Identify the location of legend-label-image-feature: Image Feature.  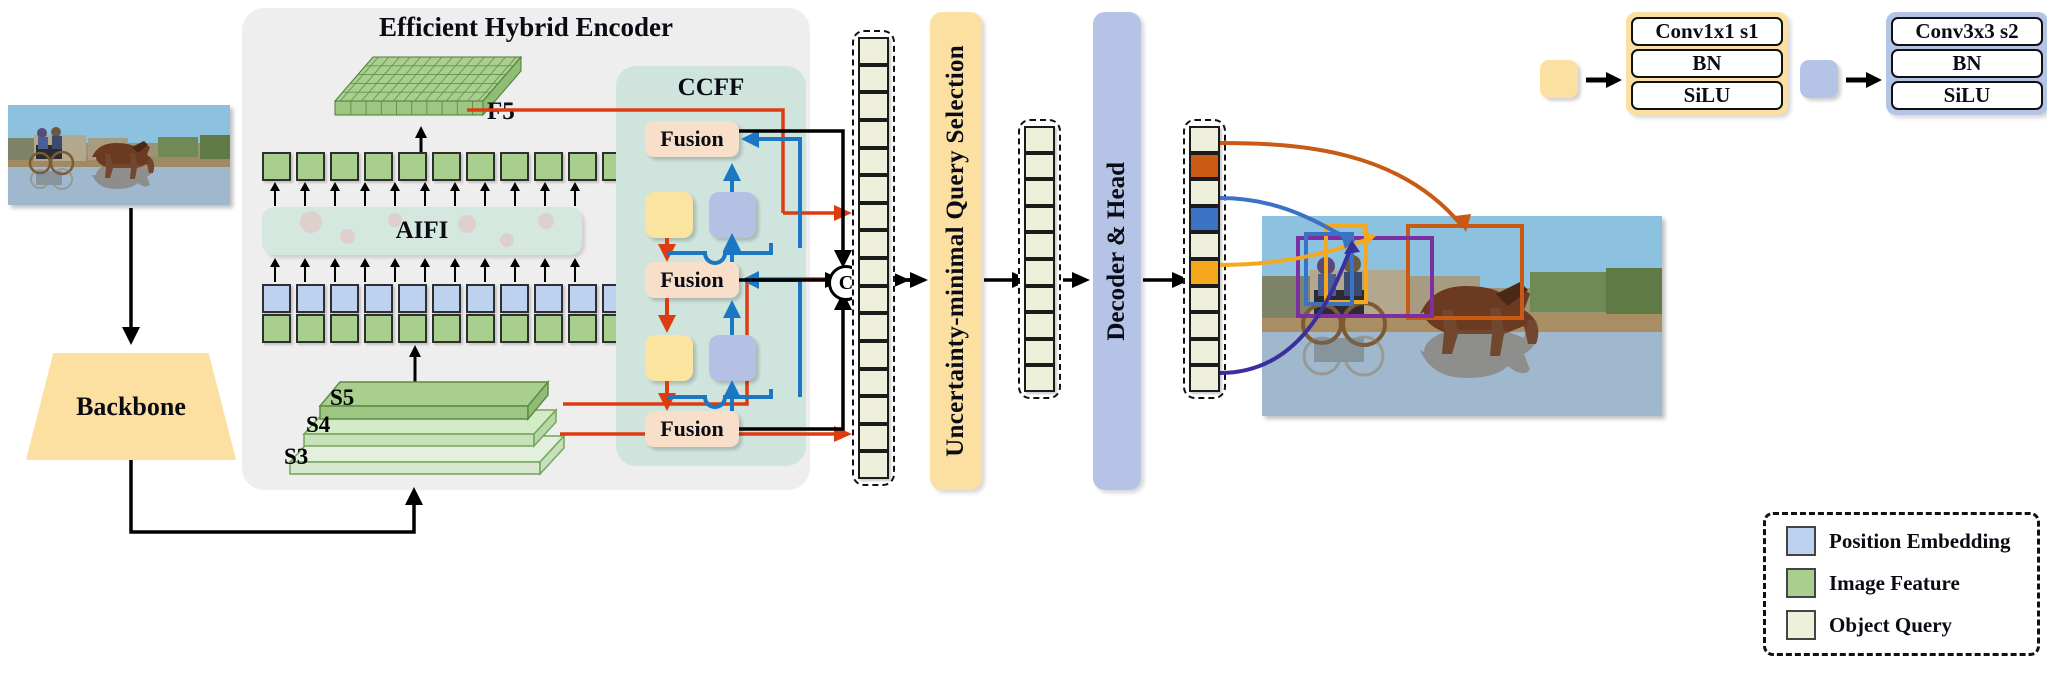
(1894, 582).